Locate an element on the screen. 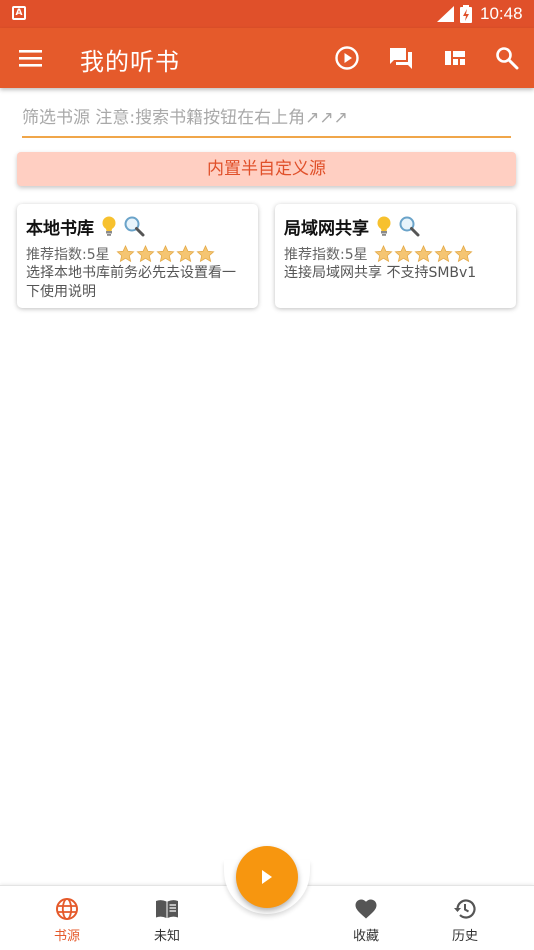 Image resolution: width=534 pixels, height=950 pixels. source-description: 连接局域网共享 不支持SMBv1 is located at coordinates (380, 273).